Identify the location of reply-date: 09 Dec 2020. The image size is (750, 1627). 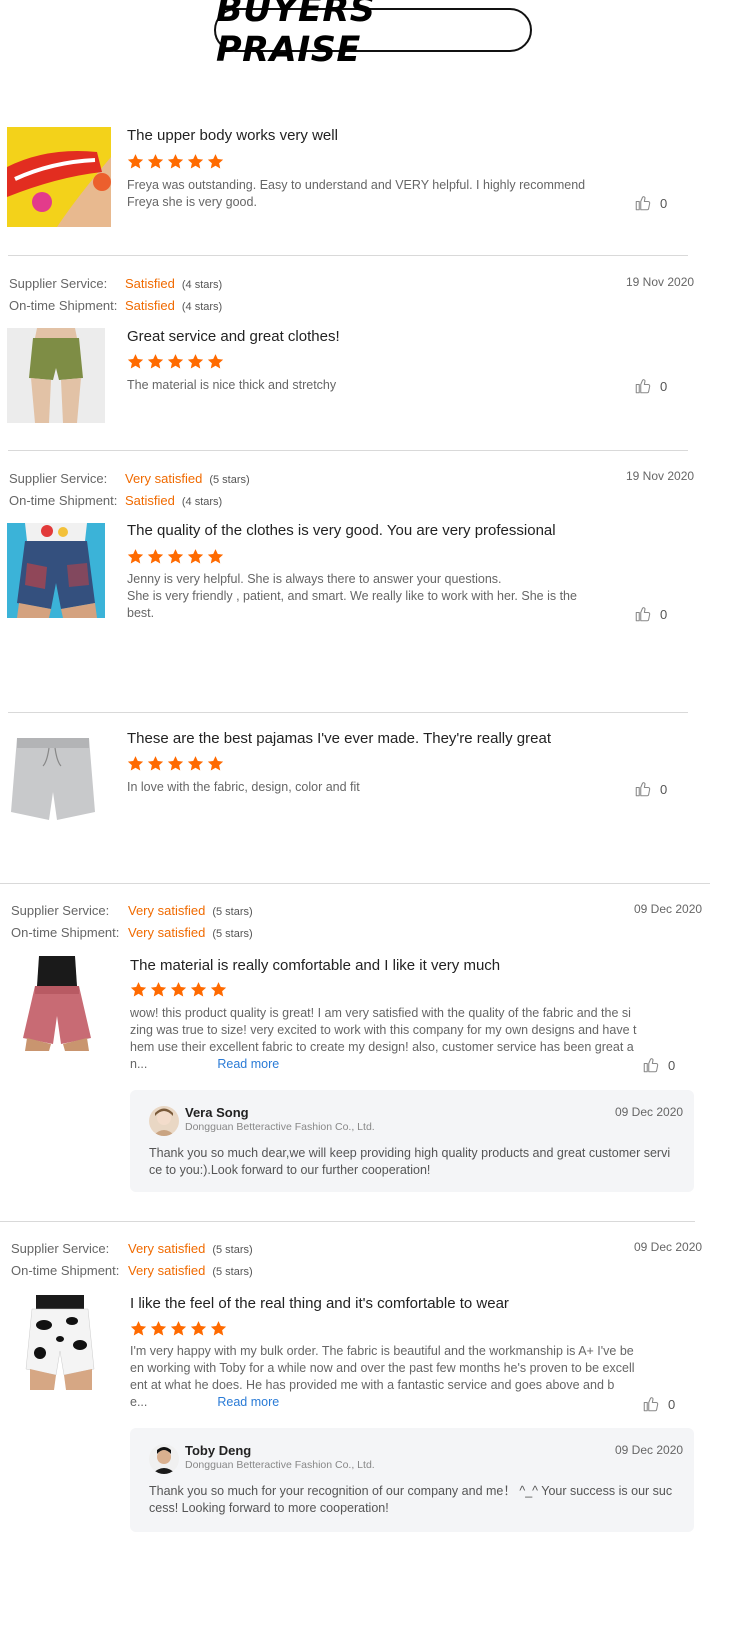
(649, 1450).